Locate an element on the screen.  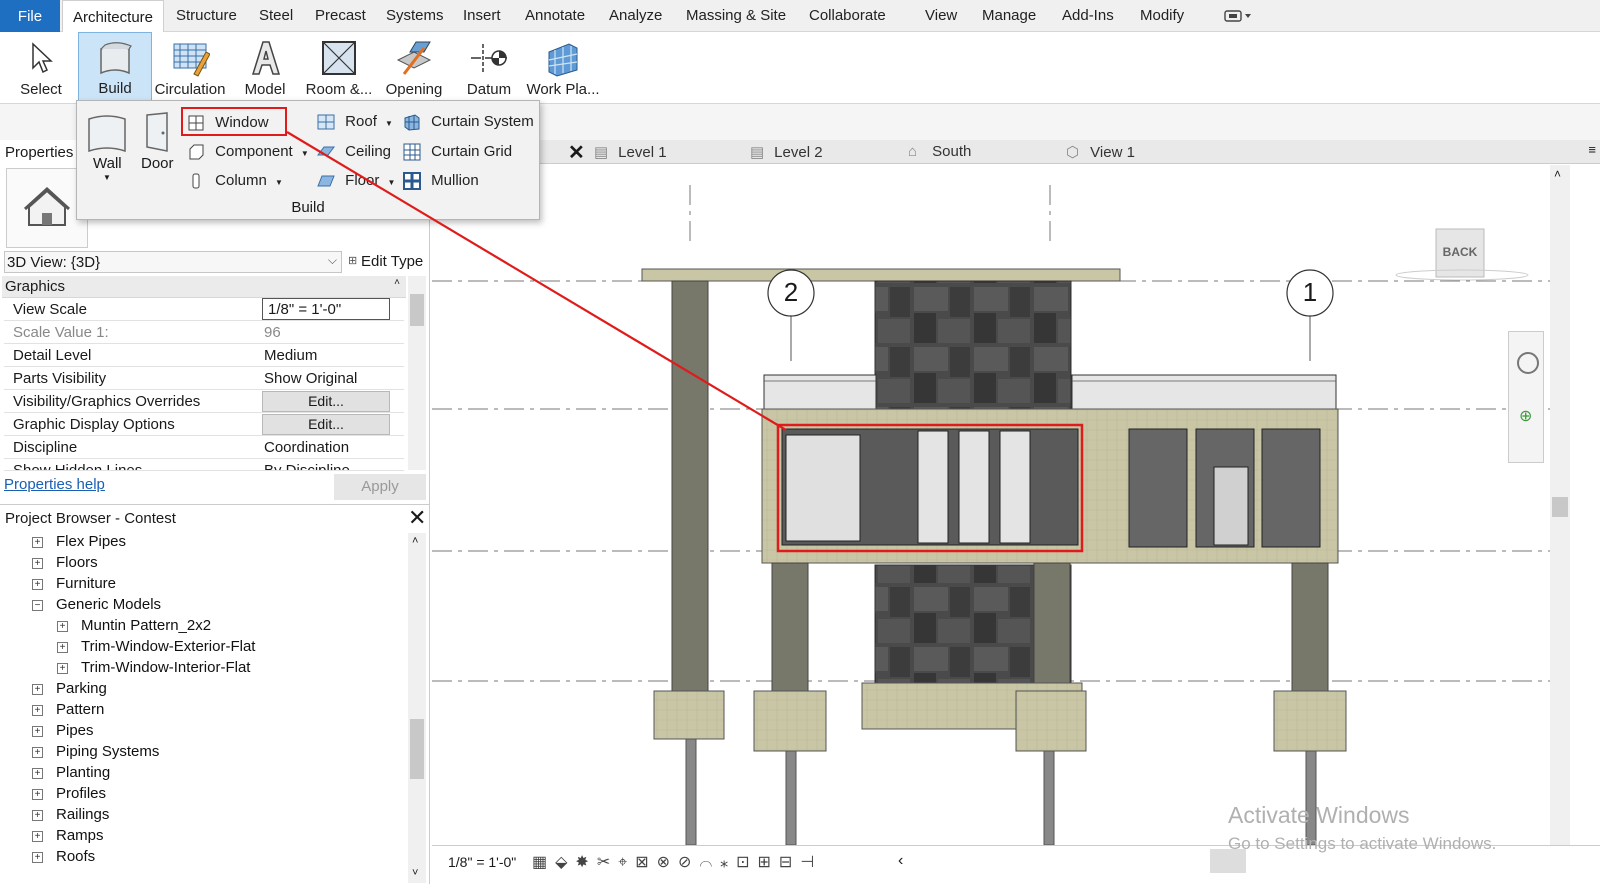
tab-annotate: Annotate is located at coordinates (555, 15).